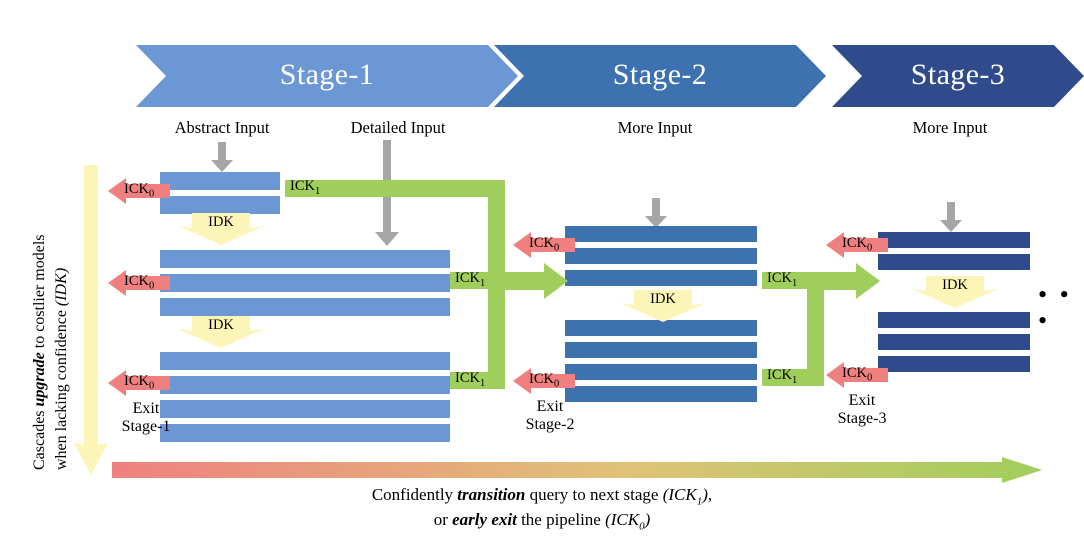 The height and width of the screenshot is (552, 1084). I want to click on ick0-arrow-stage3-model2: ICK0, so click(857, 375).